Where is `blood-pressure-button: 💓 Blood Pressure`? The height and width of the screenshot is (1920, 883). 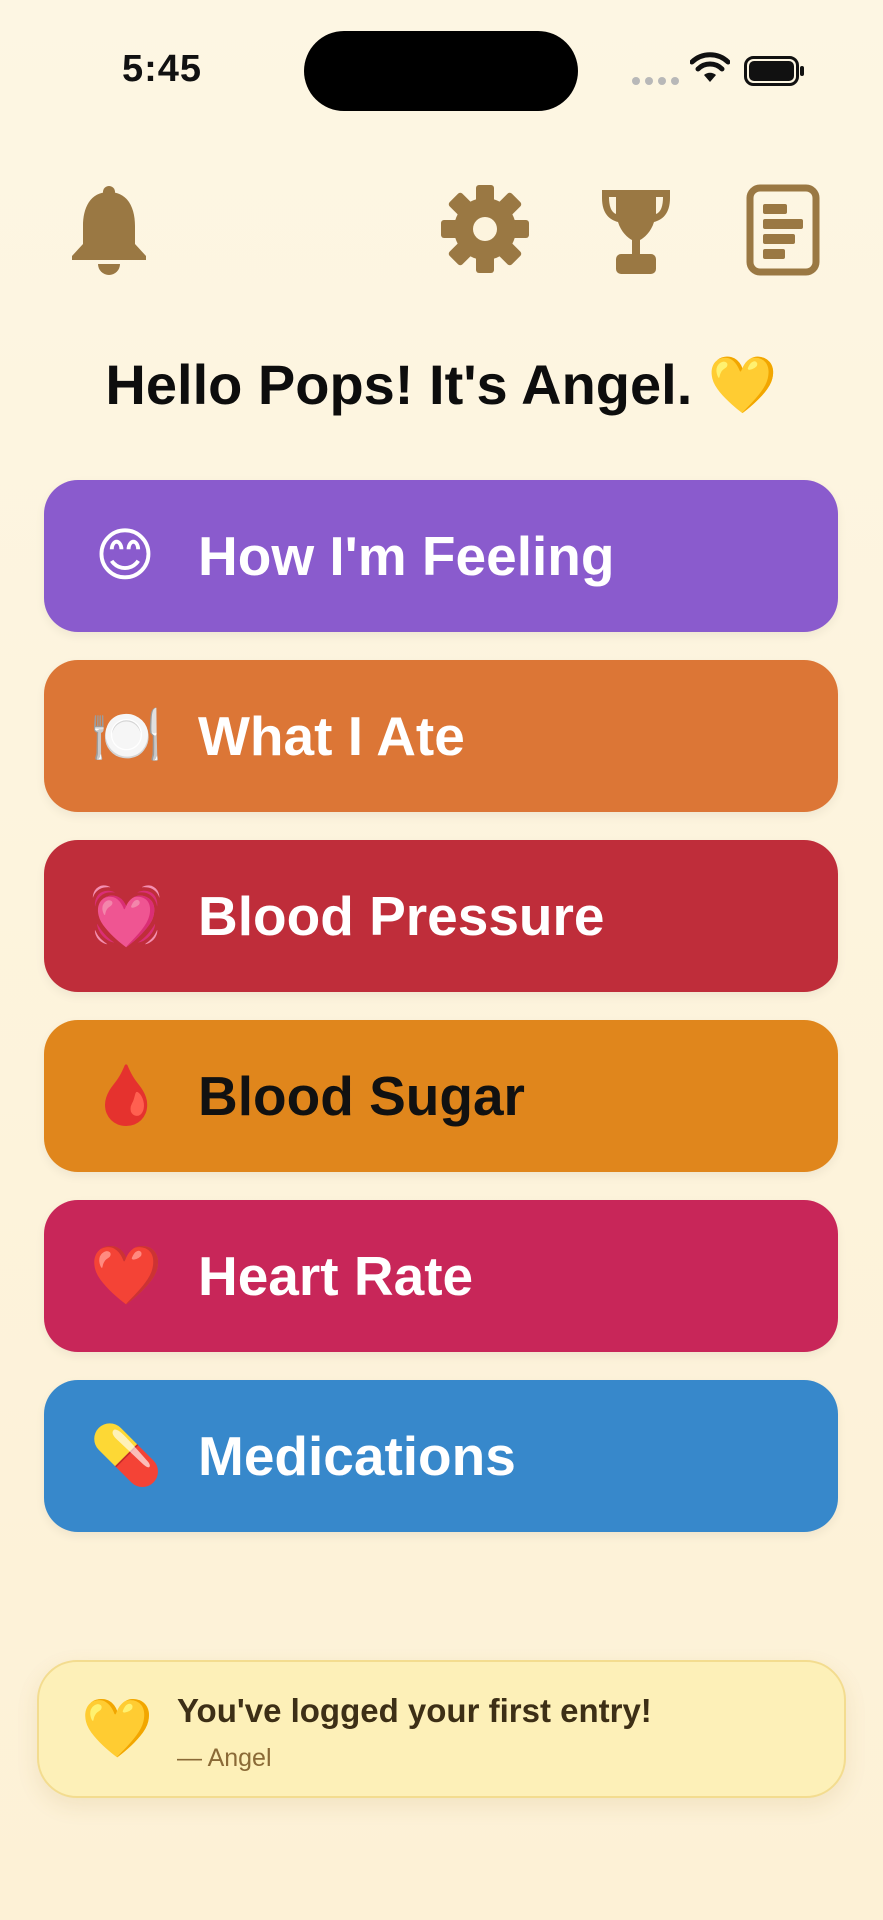
blood-pressure-button: 💓 Blood Pressure is located at coordinates (441, 916).